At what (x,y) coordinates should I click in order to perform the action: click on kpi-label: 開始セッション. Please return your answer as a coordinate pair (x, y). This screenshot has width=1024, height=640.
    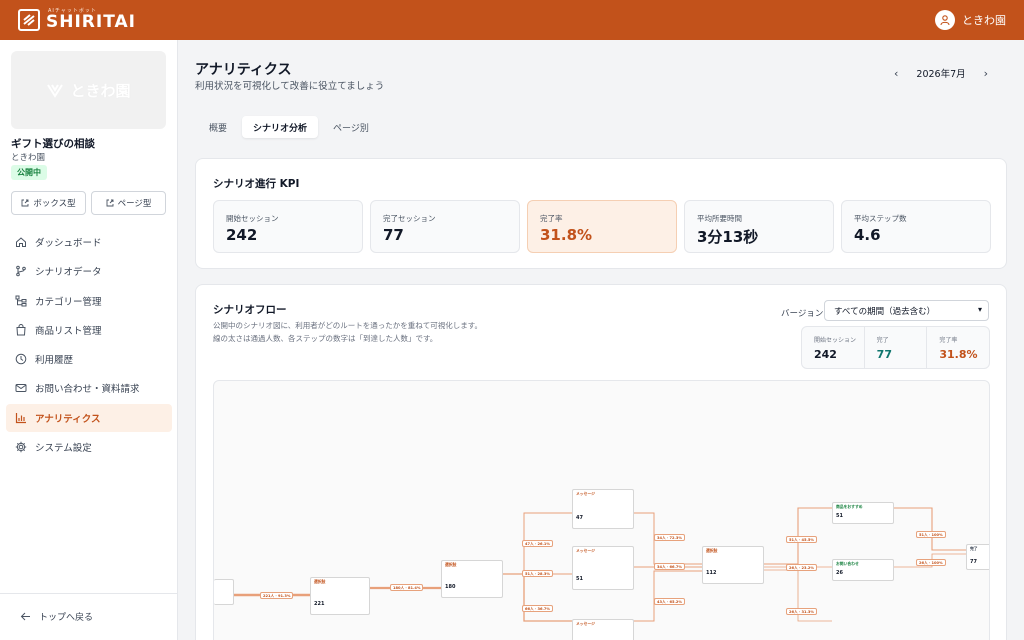
    Looking at the image, I should click on (252, 218).